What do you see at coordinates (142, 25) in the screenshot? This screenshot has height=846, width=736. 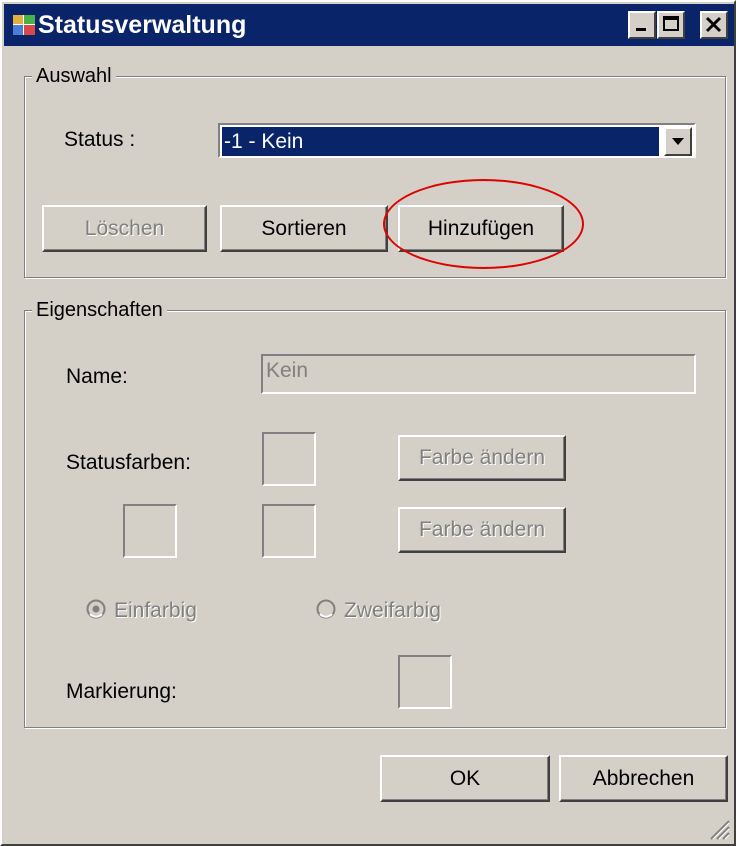 I see `window-title: Statusverwaltung` at bounding box center [142, 25].